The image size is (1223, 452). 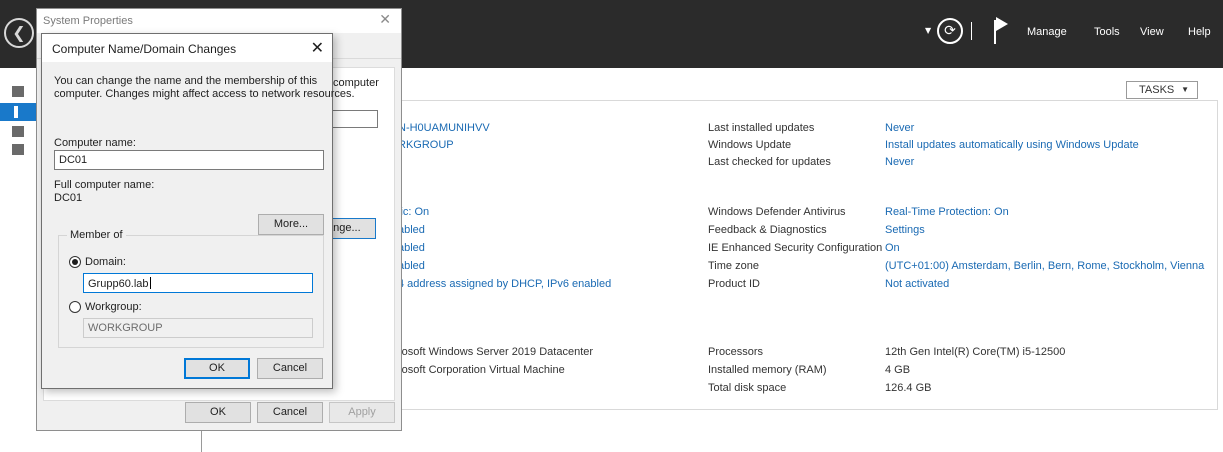 I want to click on prop-label: Time zone, so click(x=733, y=266).